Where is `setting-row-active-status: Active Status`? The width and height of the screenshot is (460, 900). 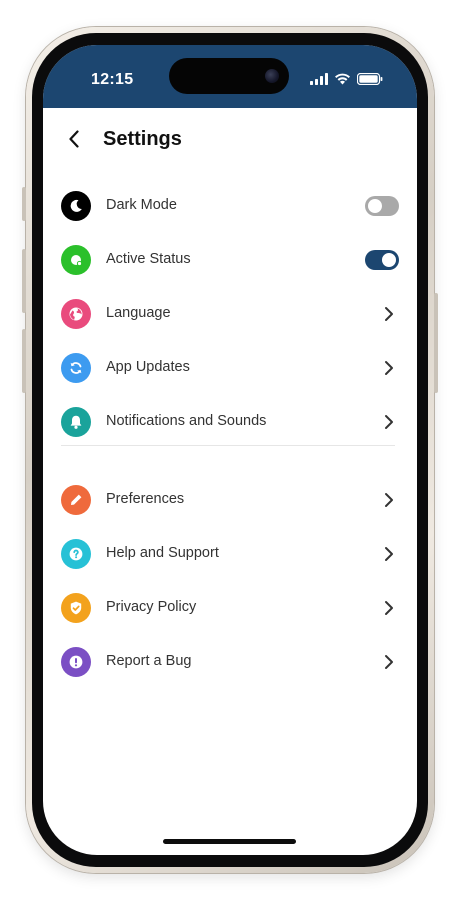 setting-row-active-status: Active Status is located at coordinates (230, 260).